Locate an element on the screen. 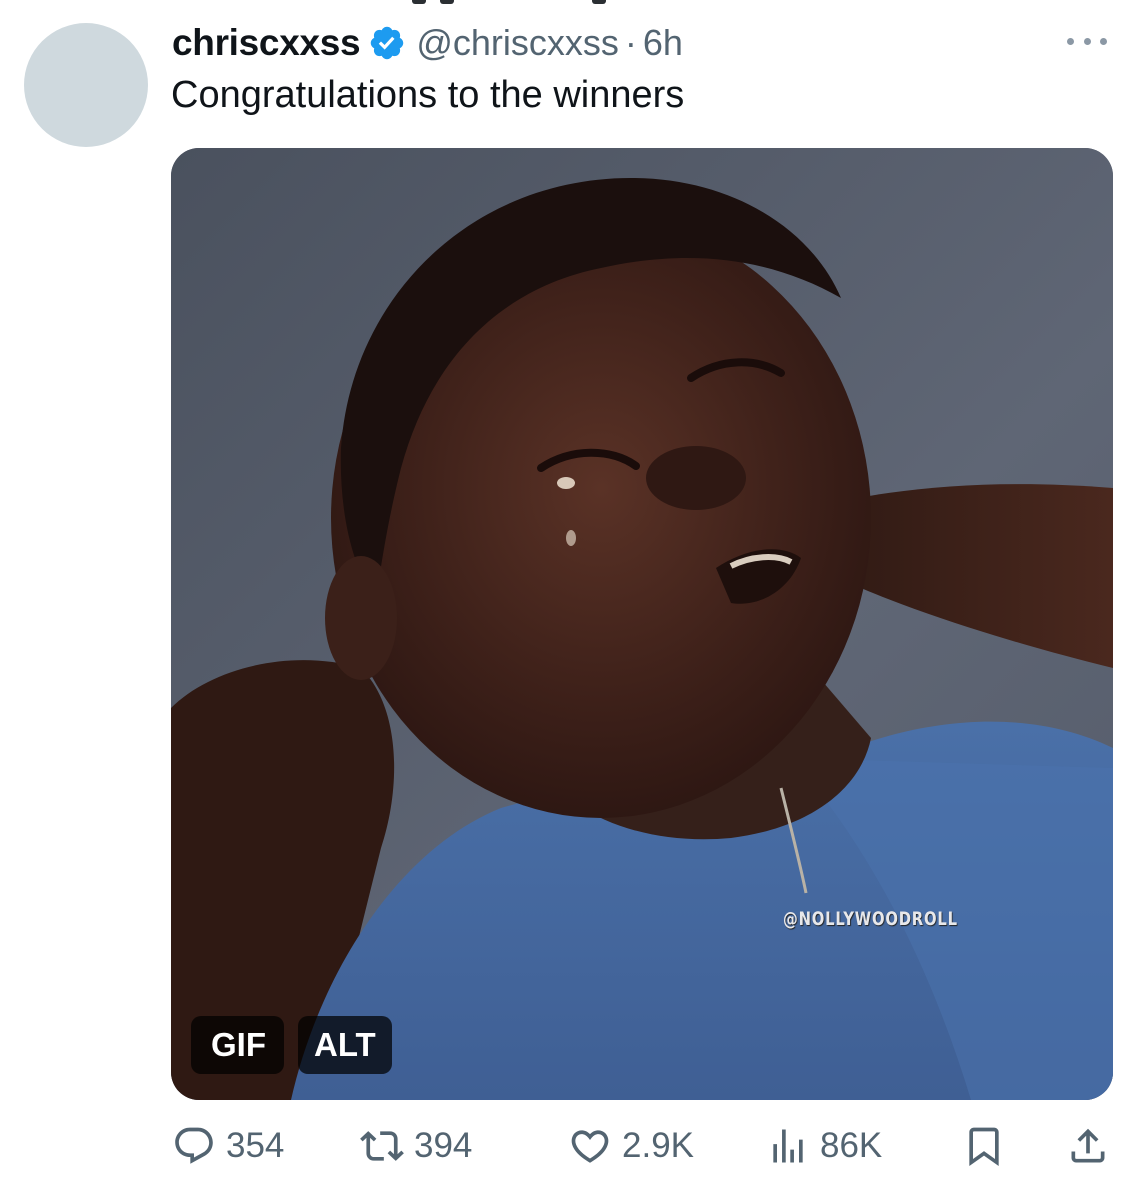  like-count: 2.9K is located at coordinates (658, 1145).